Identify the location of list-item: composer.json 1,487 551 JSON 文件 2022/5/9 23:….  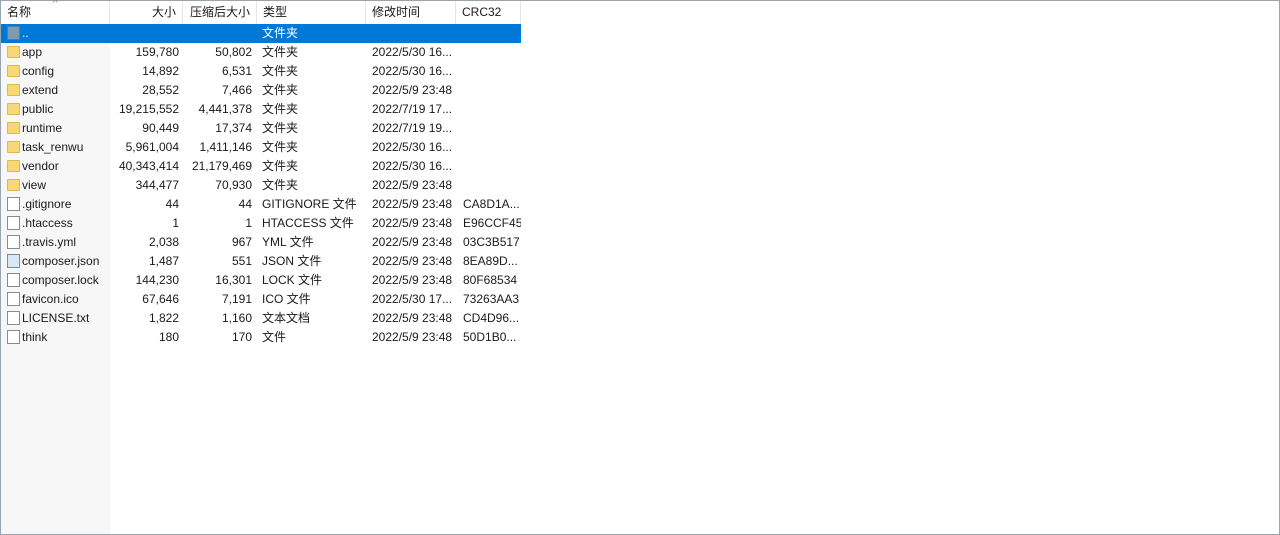
(261, 261).